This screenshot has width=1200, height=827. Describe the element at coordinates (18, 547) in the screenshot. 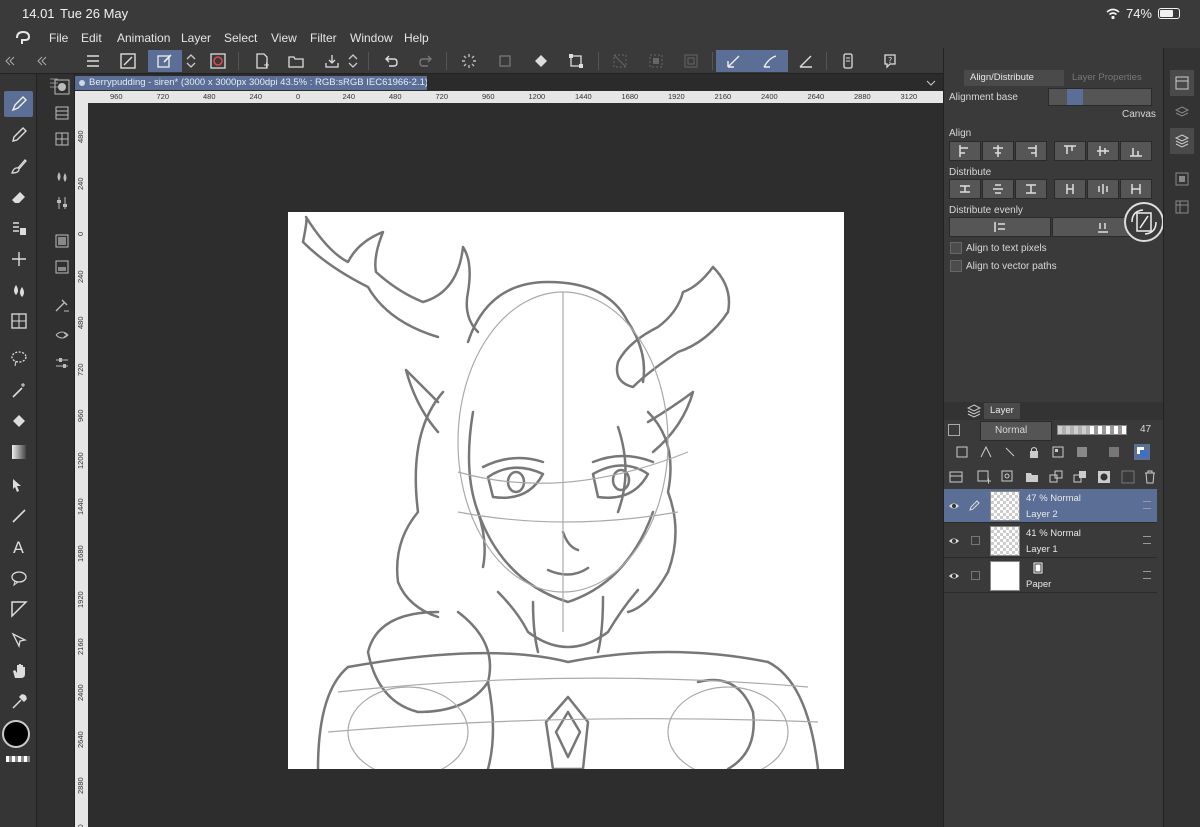

I see `text-tool-icon: A` at that location.